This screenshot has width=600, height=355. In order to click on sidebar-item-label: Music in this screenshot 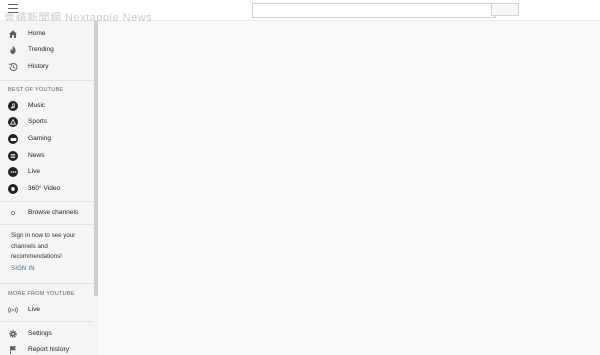, I will do `click(37, 105)`.